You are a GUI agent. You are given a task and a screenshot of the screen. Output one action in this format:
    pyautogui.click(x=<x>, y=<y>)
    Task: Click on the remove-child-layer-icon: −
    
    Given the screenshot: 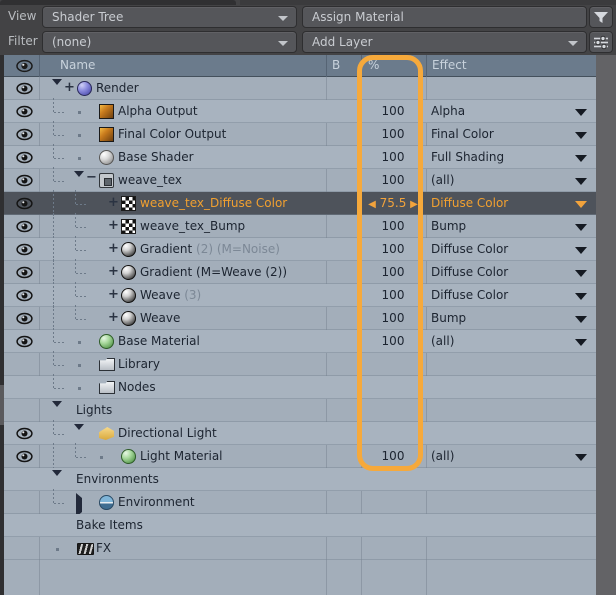 What is the action you would take?
    pyautogui.click(x=91, y=177)
    